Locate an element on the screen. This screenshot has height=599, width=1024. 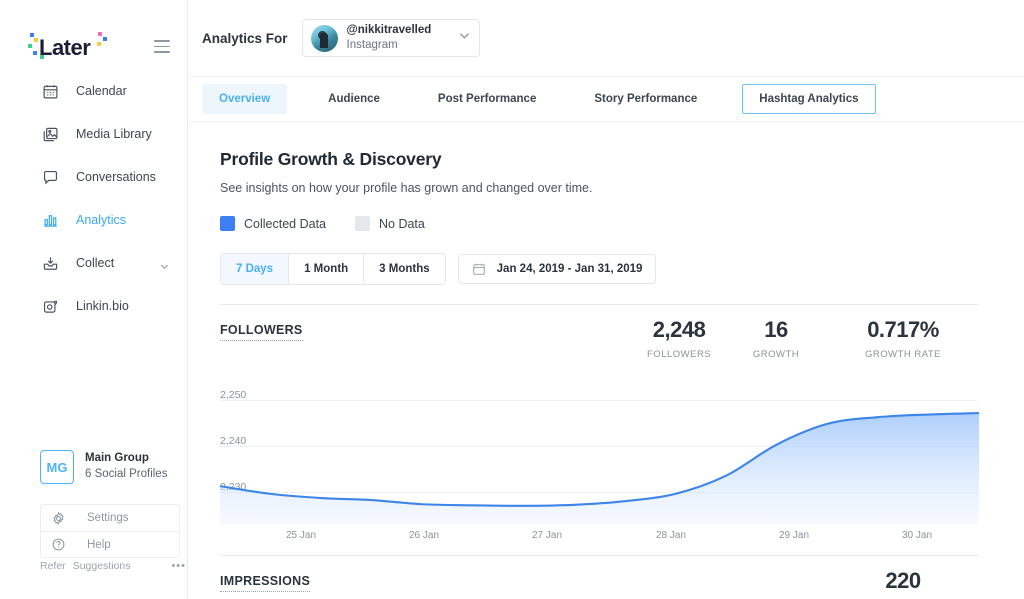
x-axis-tick: 25 Jan is located at coordinates (301, 535).